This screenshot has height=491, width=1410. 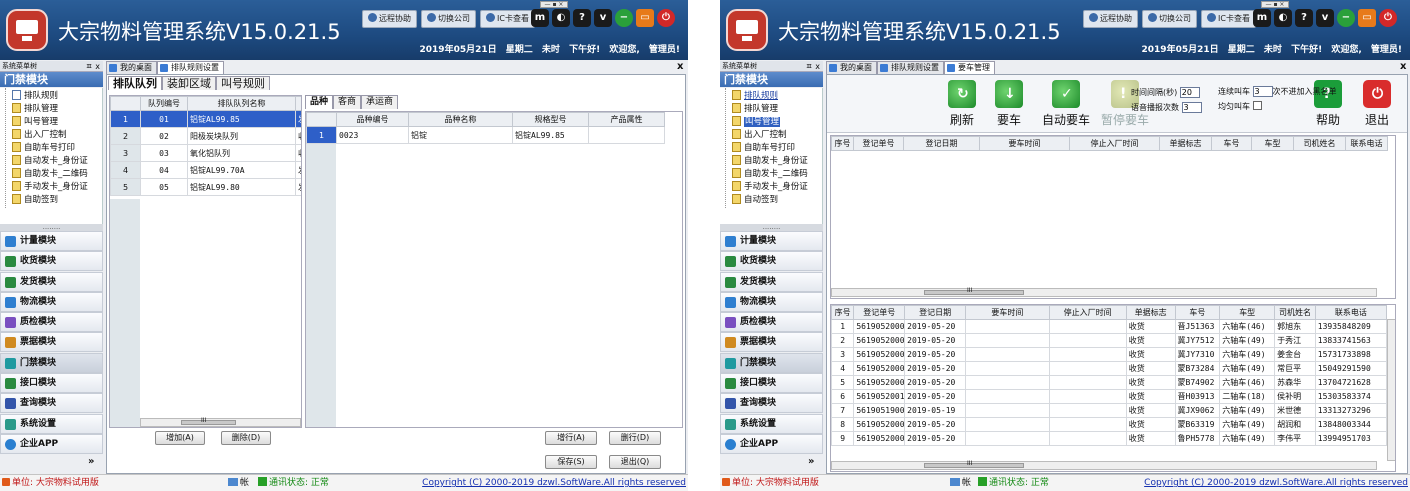 I want to click on tab-carrier: 承运商, so click(x=380, y=102).